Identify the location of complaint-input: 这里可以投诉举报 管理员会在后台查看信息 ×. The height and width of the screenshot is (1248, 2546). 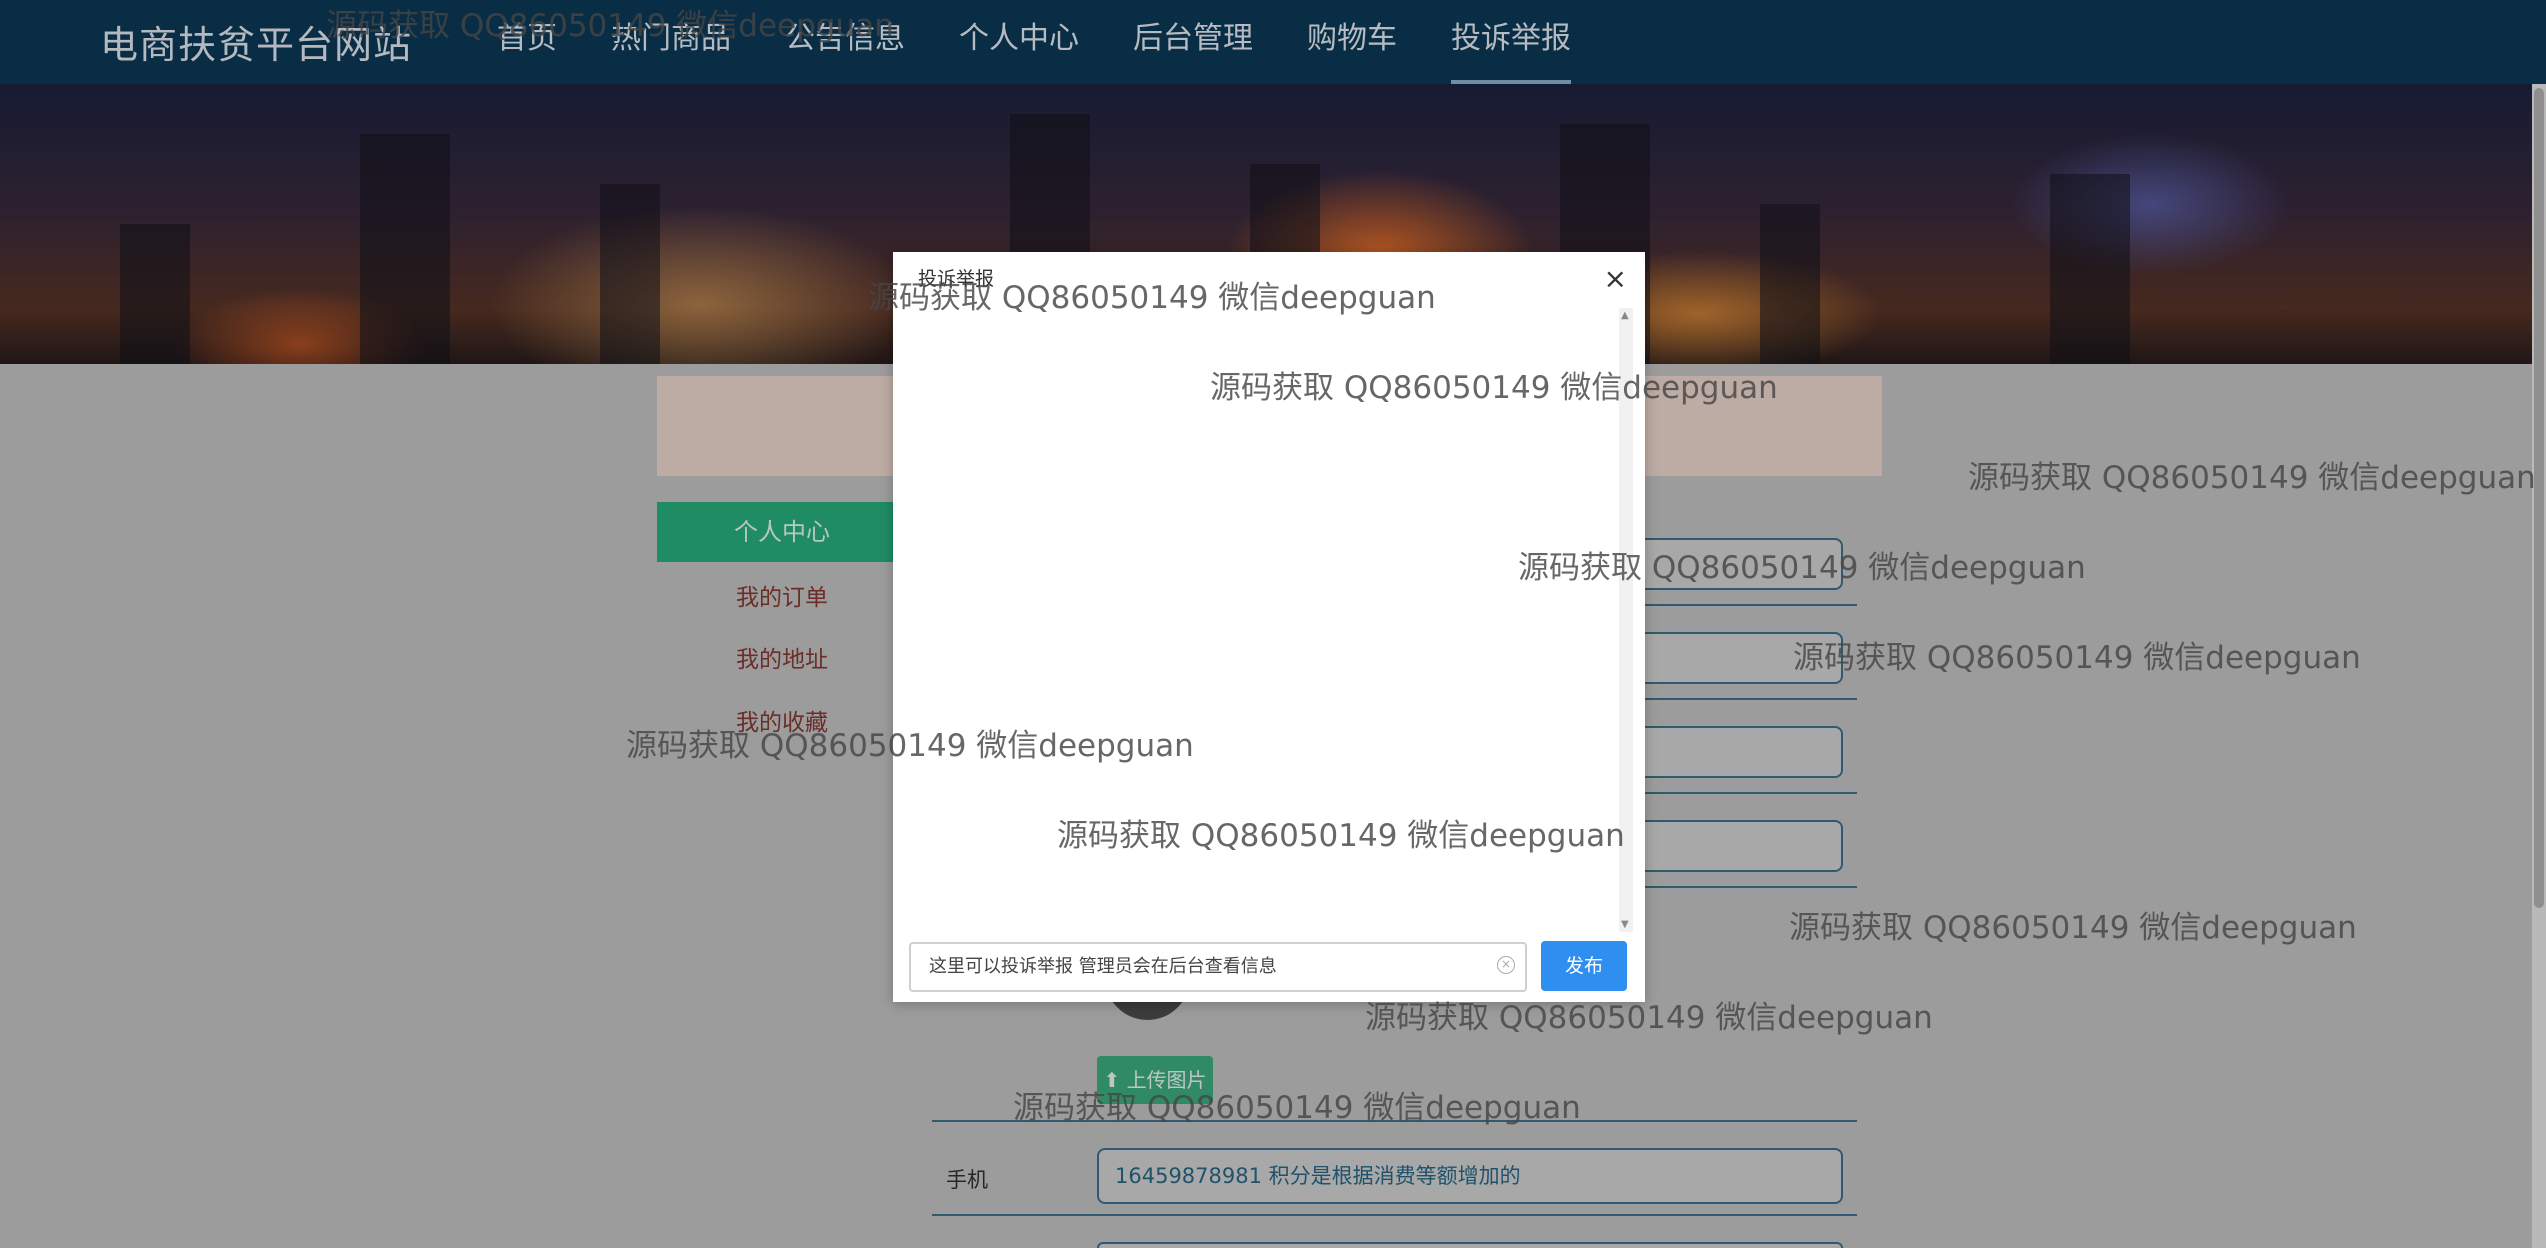
(1218, 967).